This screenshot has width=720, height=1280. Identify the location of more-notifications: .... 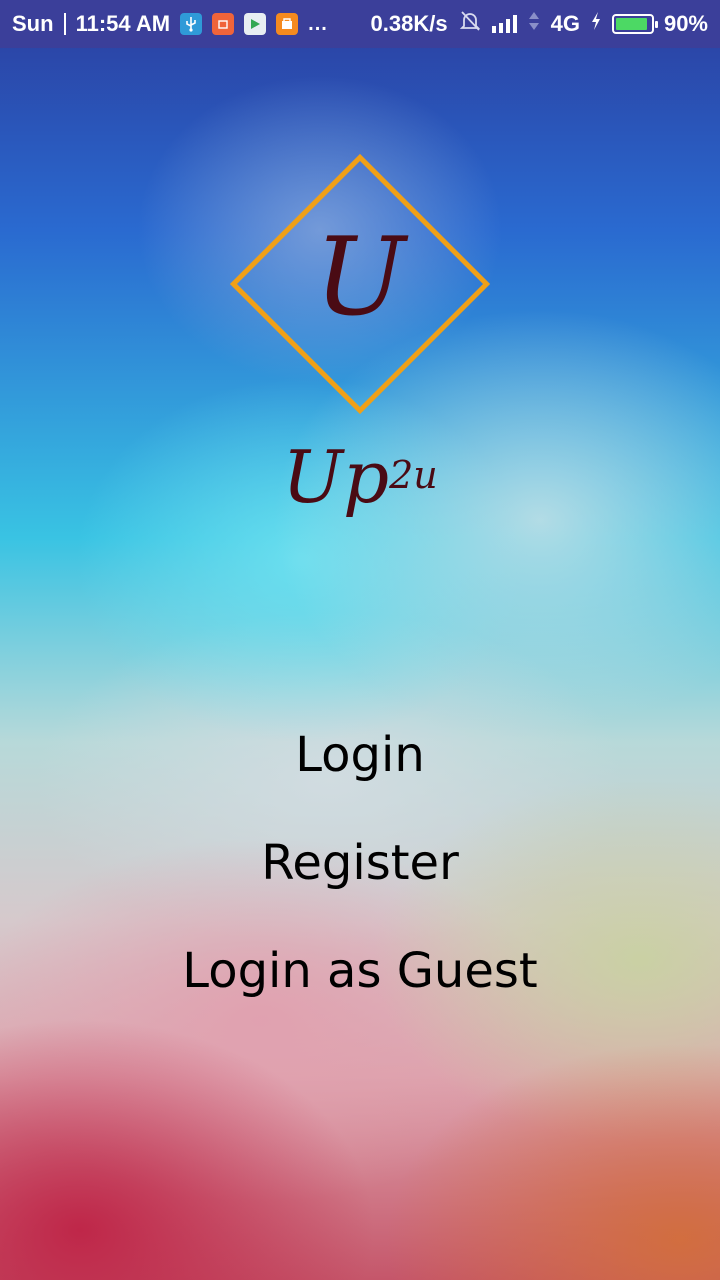
(318, 23).